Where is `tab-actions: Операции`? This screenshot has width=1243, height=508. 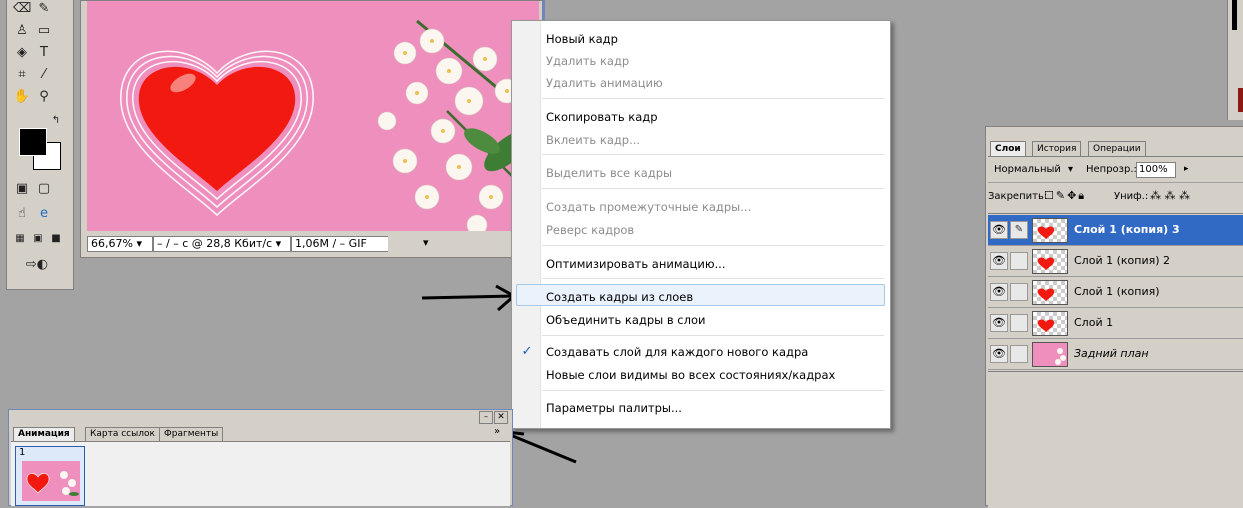 tab-actions: Операции is located at coordinates (1117, 148).